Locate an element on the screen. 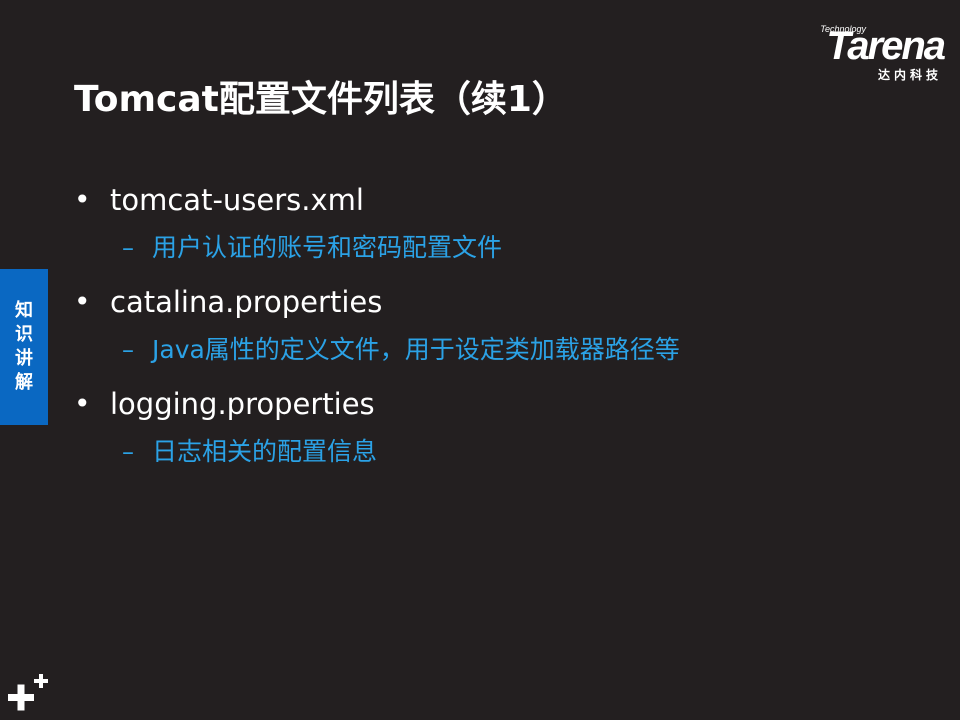  plus-plus-icon is located at coordinates (28, 692).